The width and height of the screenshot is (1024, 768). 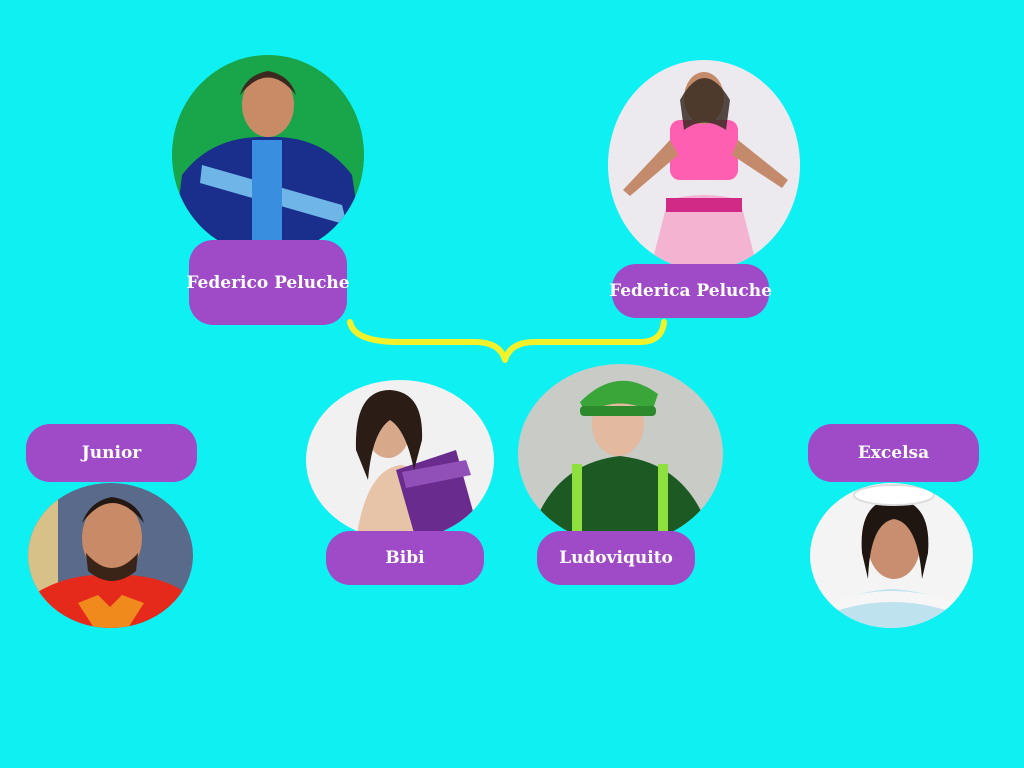 What do you see at coordinates (690, 291) in the screenshot?
I see `federica-peluche-label: Federica Peluche` at bounding box center [690, 291].